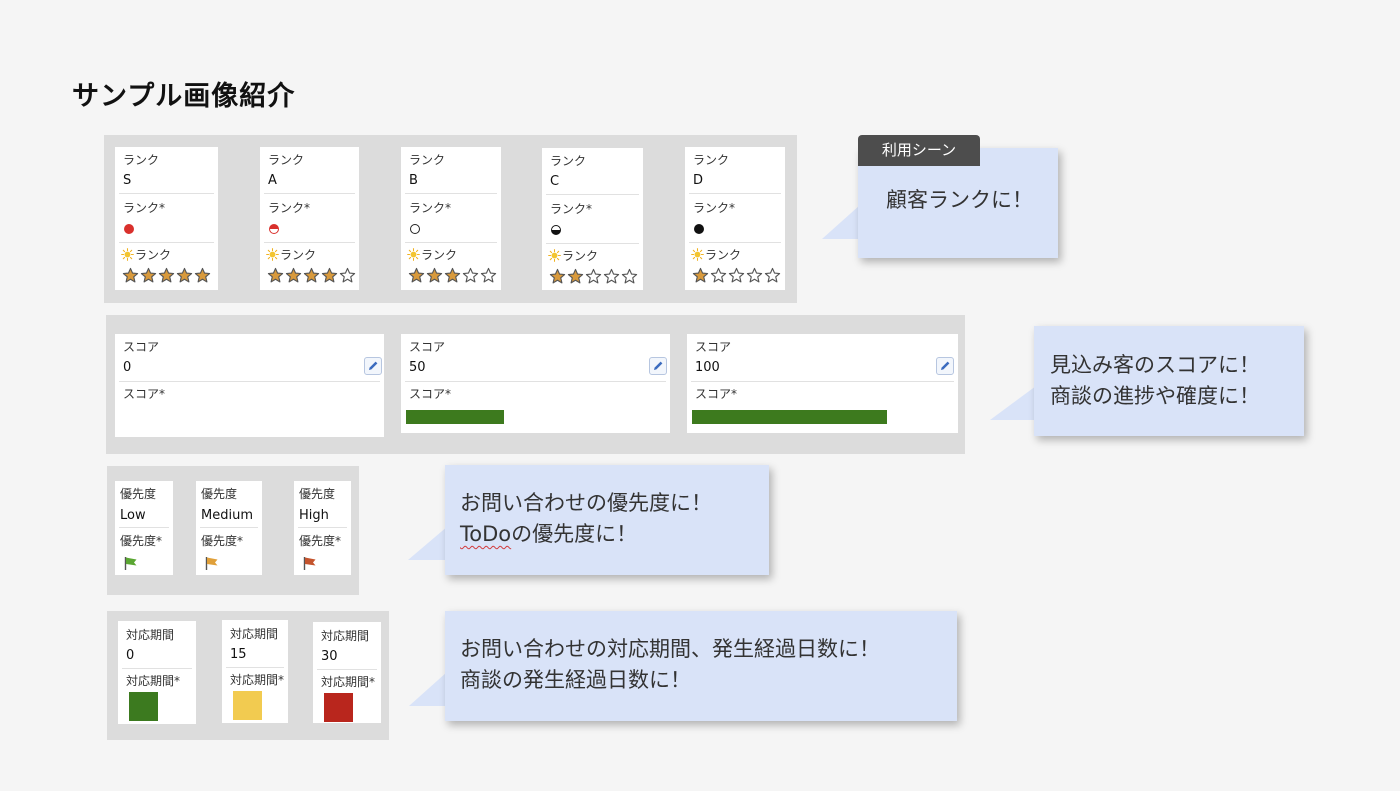 Image resolution: width=1400 pixels, height=791 pixels. I want to click on score-value: 50, so click(417, 367).